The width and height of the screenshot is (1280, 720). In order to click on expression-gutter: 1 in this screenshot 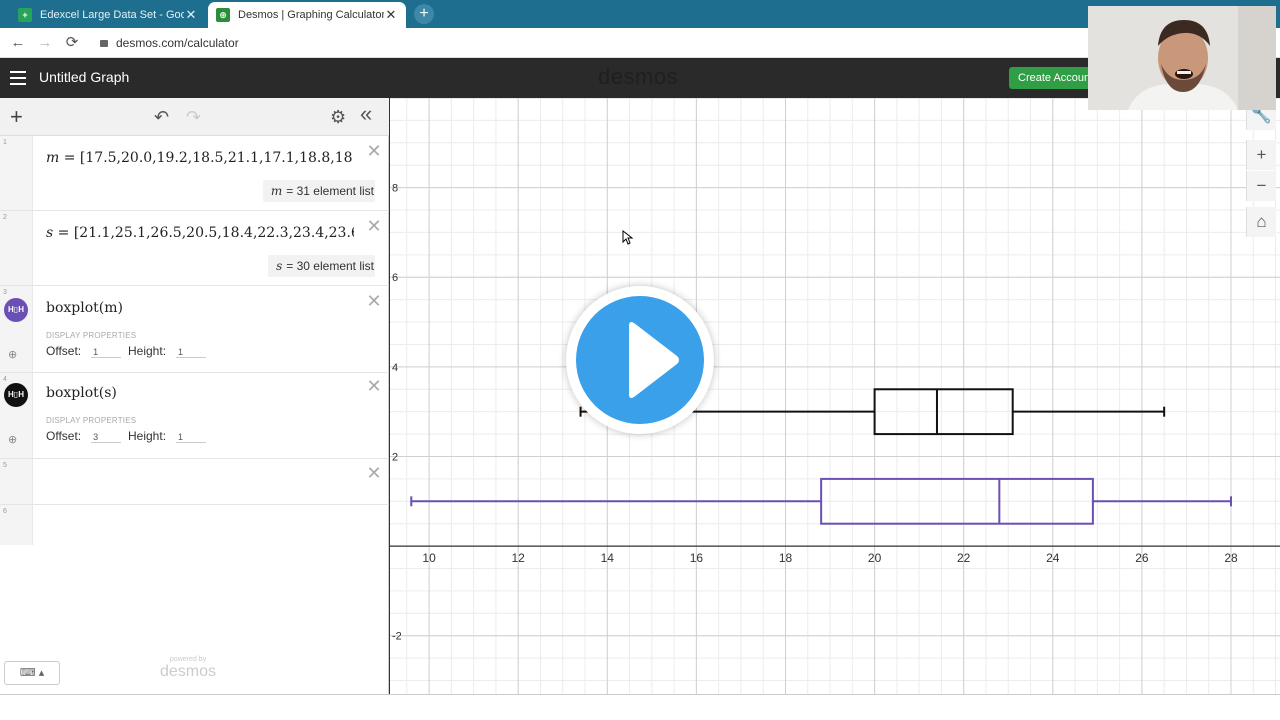, I will do `click(16, 173)`.